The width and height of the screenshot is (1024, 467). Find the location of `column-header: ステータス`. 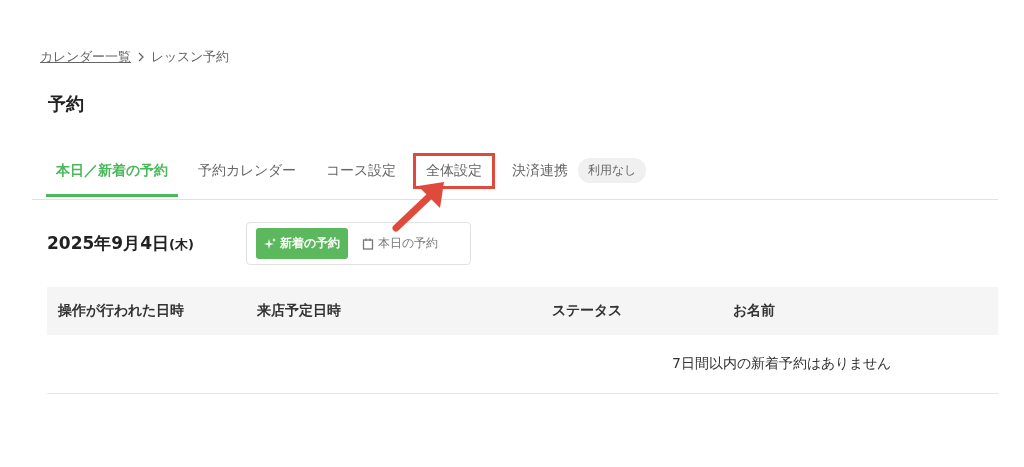

column-header: ステータス is located at coordinates (587, 311).